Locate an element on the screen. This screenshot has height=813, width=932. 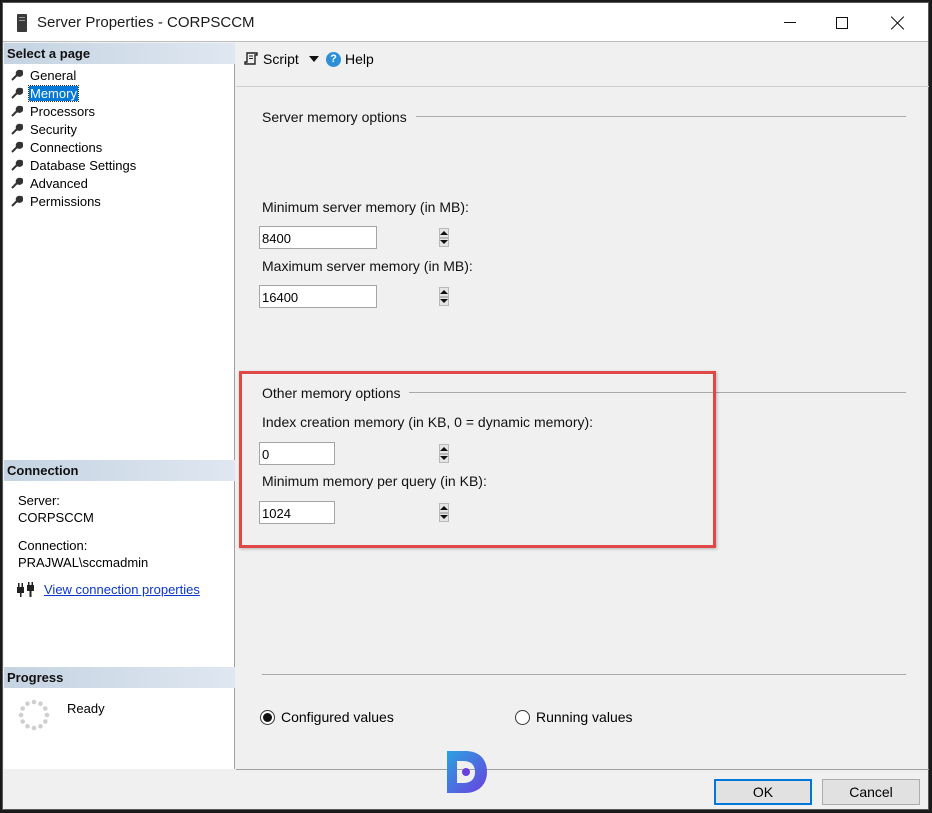
min-memory-per-query-stepper is located at coordinates (354, 512).